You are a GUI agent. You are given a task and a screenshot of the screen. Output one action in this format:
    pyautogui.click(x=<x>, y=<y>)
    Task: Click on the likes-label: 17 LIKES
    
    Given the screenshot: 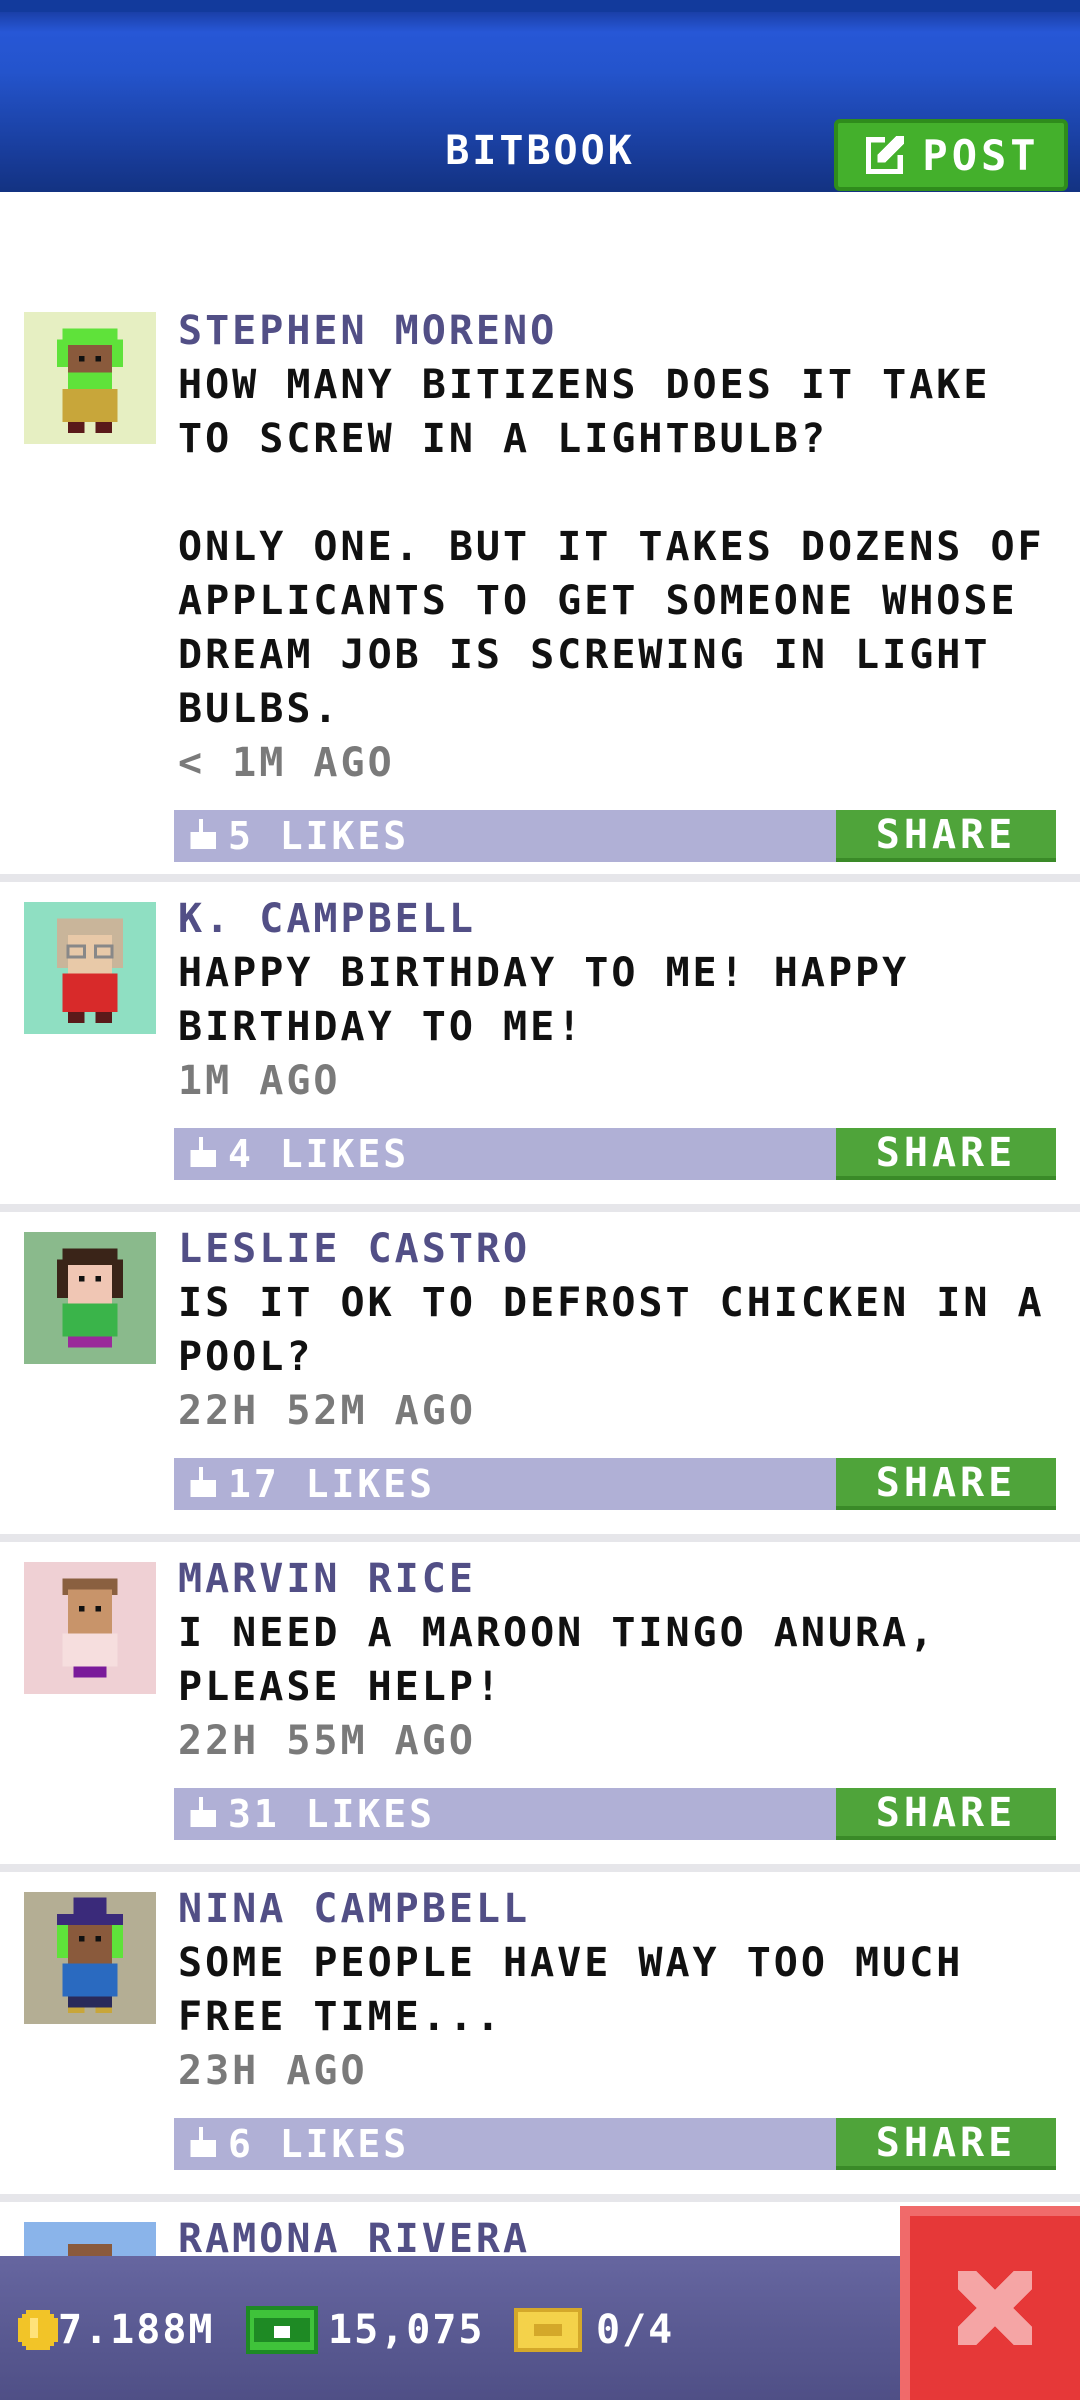 What is the action you would take?
    pyautogui.click(x=332, y=1484)
    